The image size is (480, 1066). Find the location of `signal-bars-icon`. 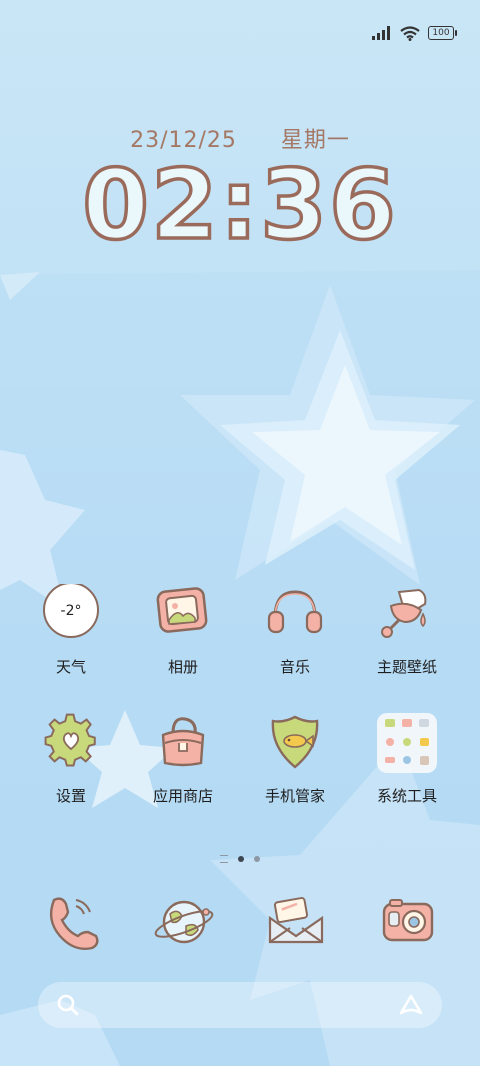

signal-bars-icon is located at coordinates (381, 33).